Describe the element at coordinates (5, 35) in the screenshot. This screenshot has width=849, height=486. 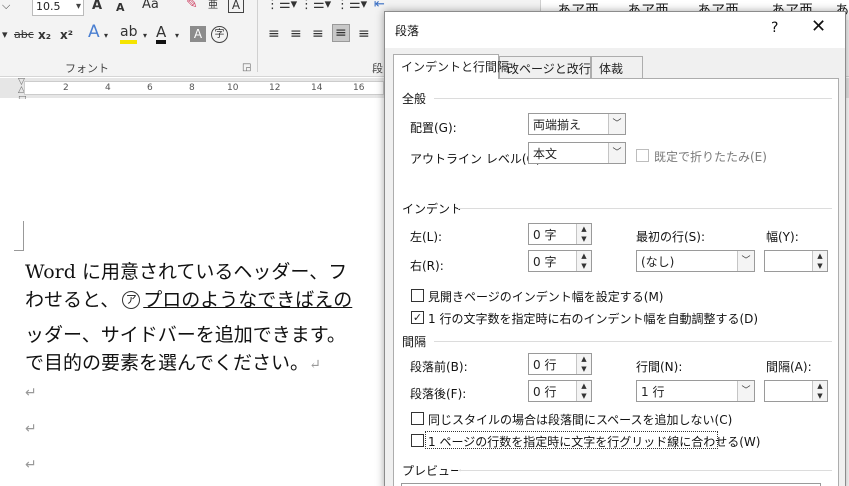
I see `format-dropdown-icon: ▾` at that location.